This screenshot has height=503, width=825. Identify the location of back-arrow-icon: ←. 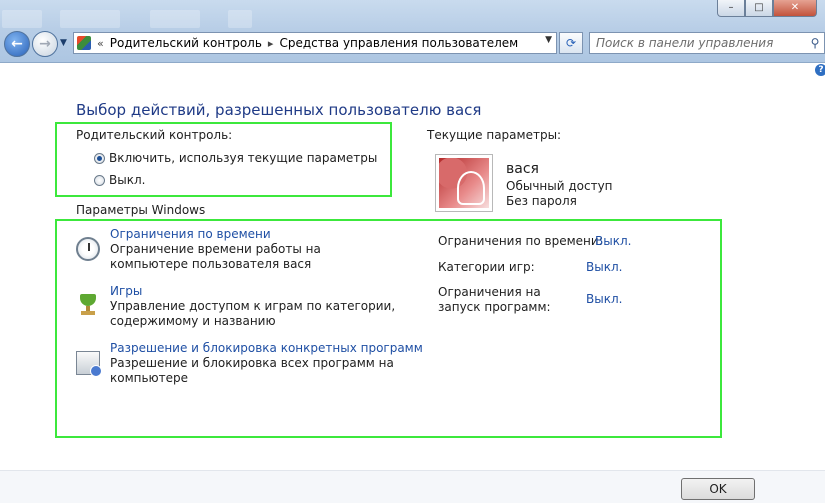
(17, 44).